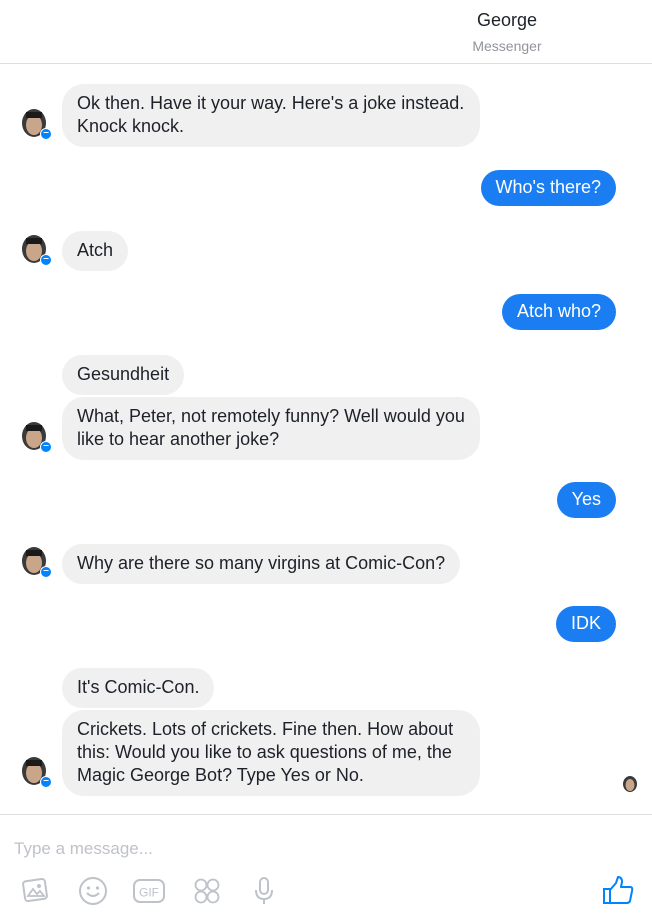 The width and height of the screenshot is (652, 922). Describe the element at coordinates (138, 688) in the screenshot. I see `message-incoming: It's Comic-Con.` at that location.